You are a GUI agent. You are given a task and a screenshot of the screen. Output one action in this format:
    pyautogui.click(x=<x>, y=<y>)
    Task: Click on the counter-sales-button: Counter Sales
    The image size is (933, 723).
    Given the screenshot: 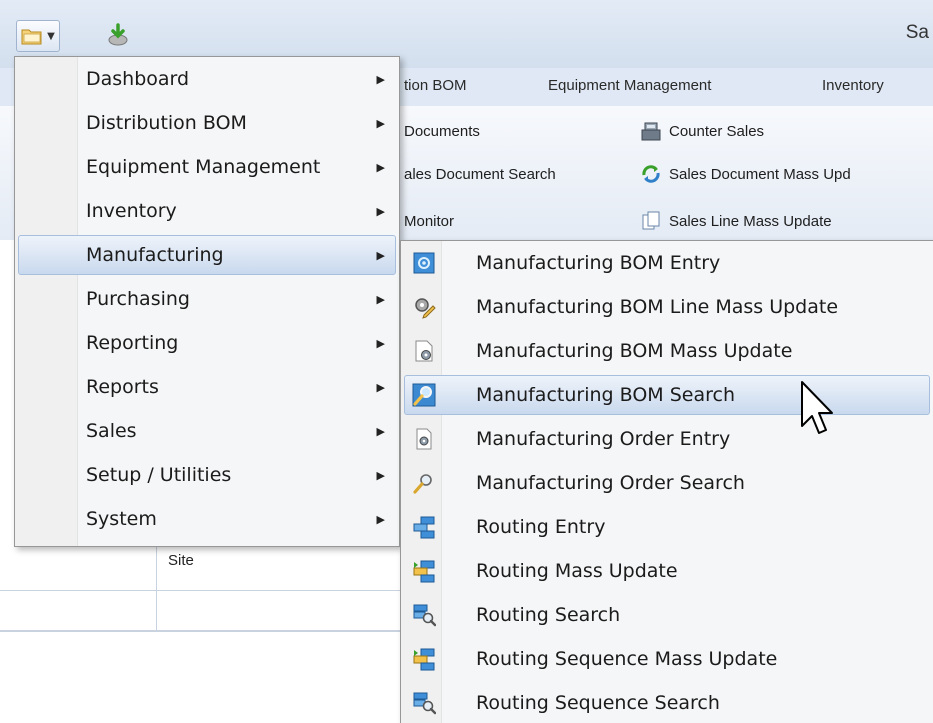 What is the action you would take?
    pyautogui.click(x=702, y=131)
    